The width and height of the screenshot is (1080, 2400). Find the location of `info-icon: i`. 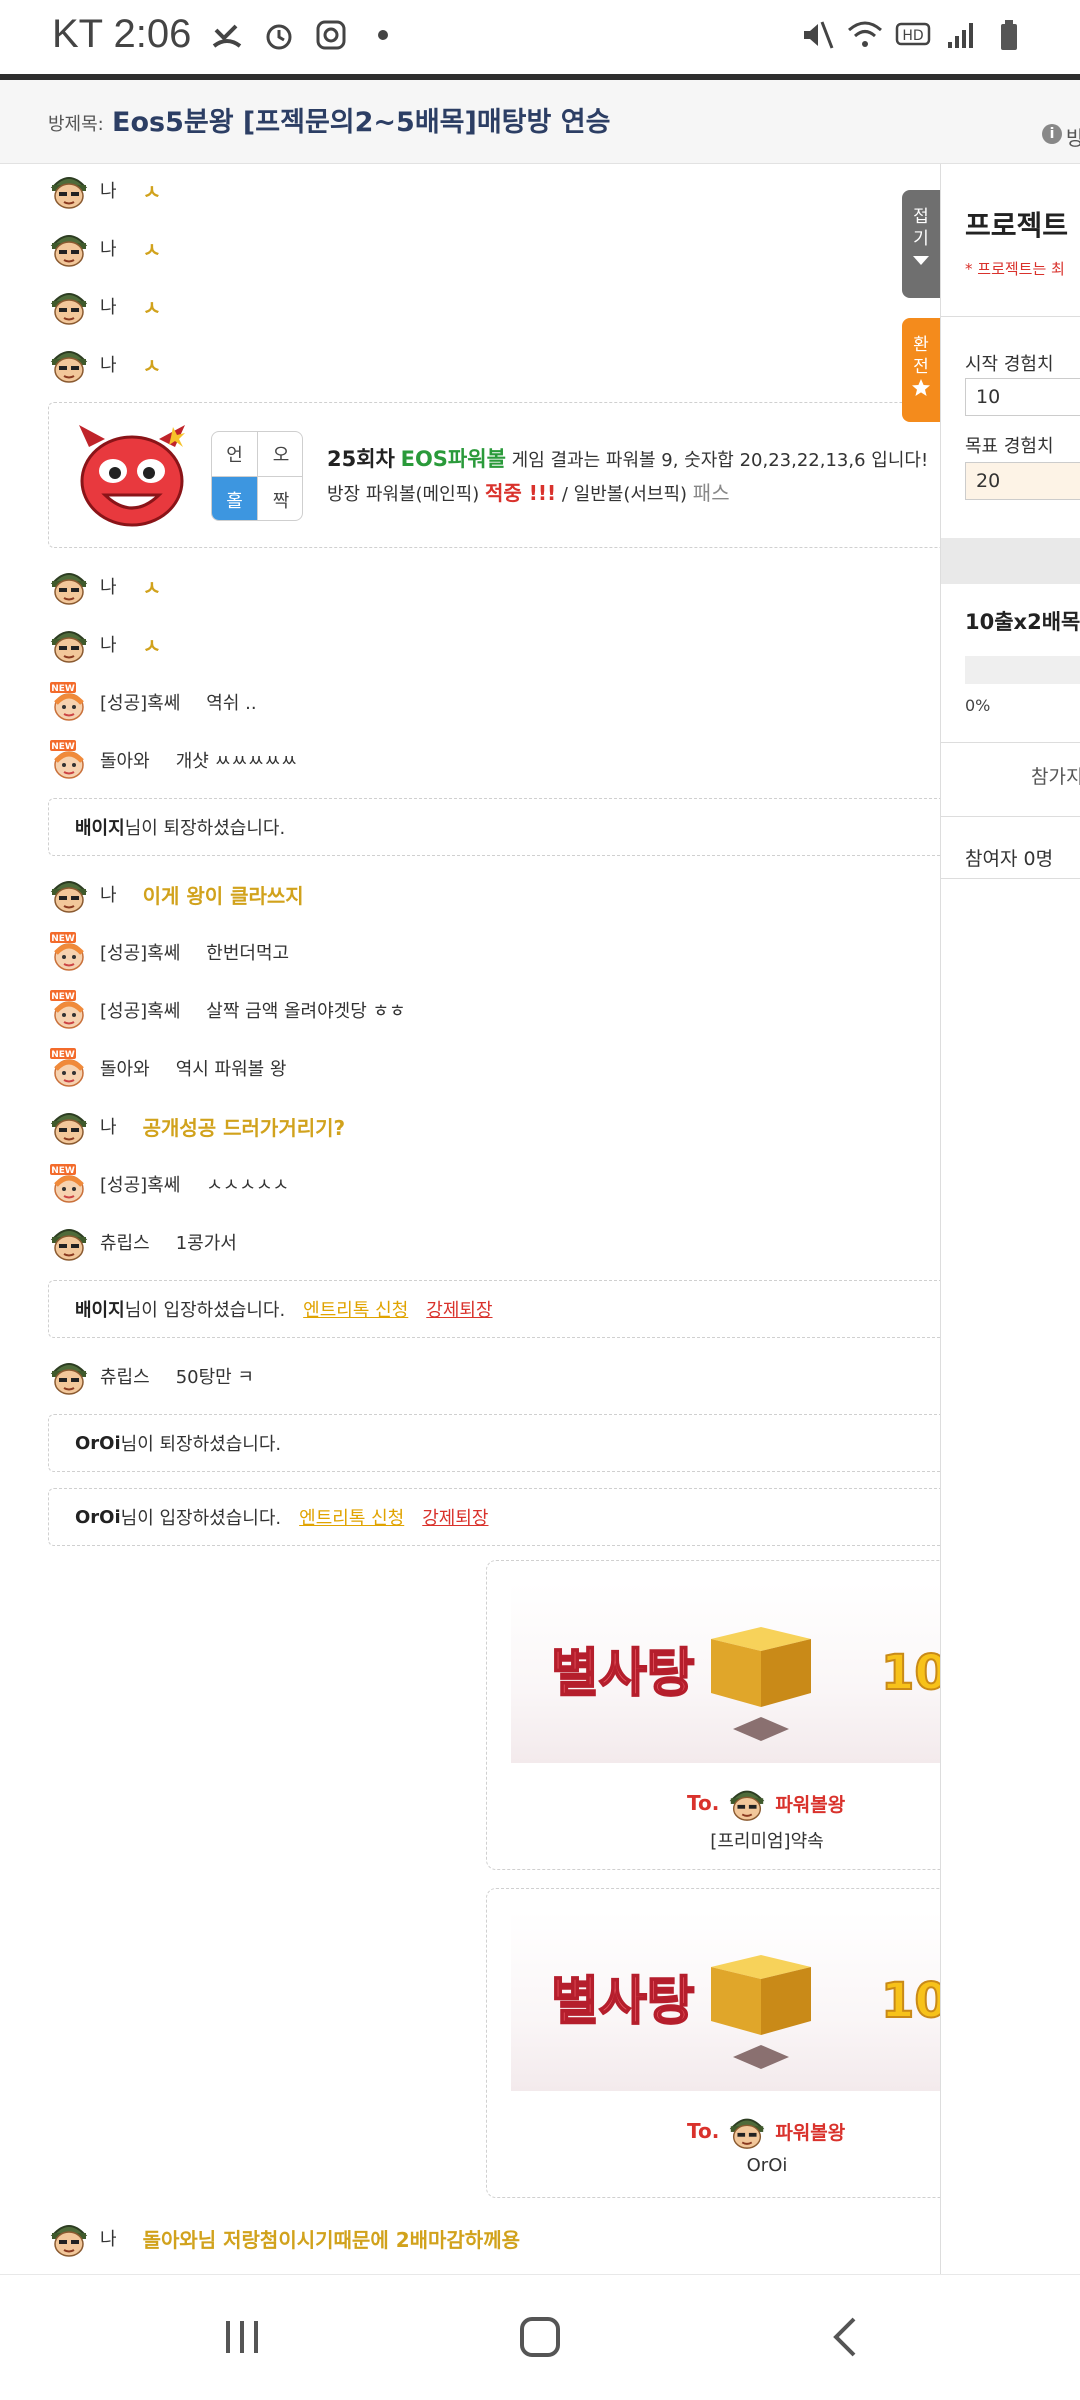

info-icon: i is located at coordinates (1052, 134).